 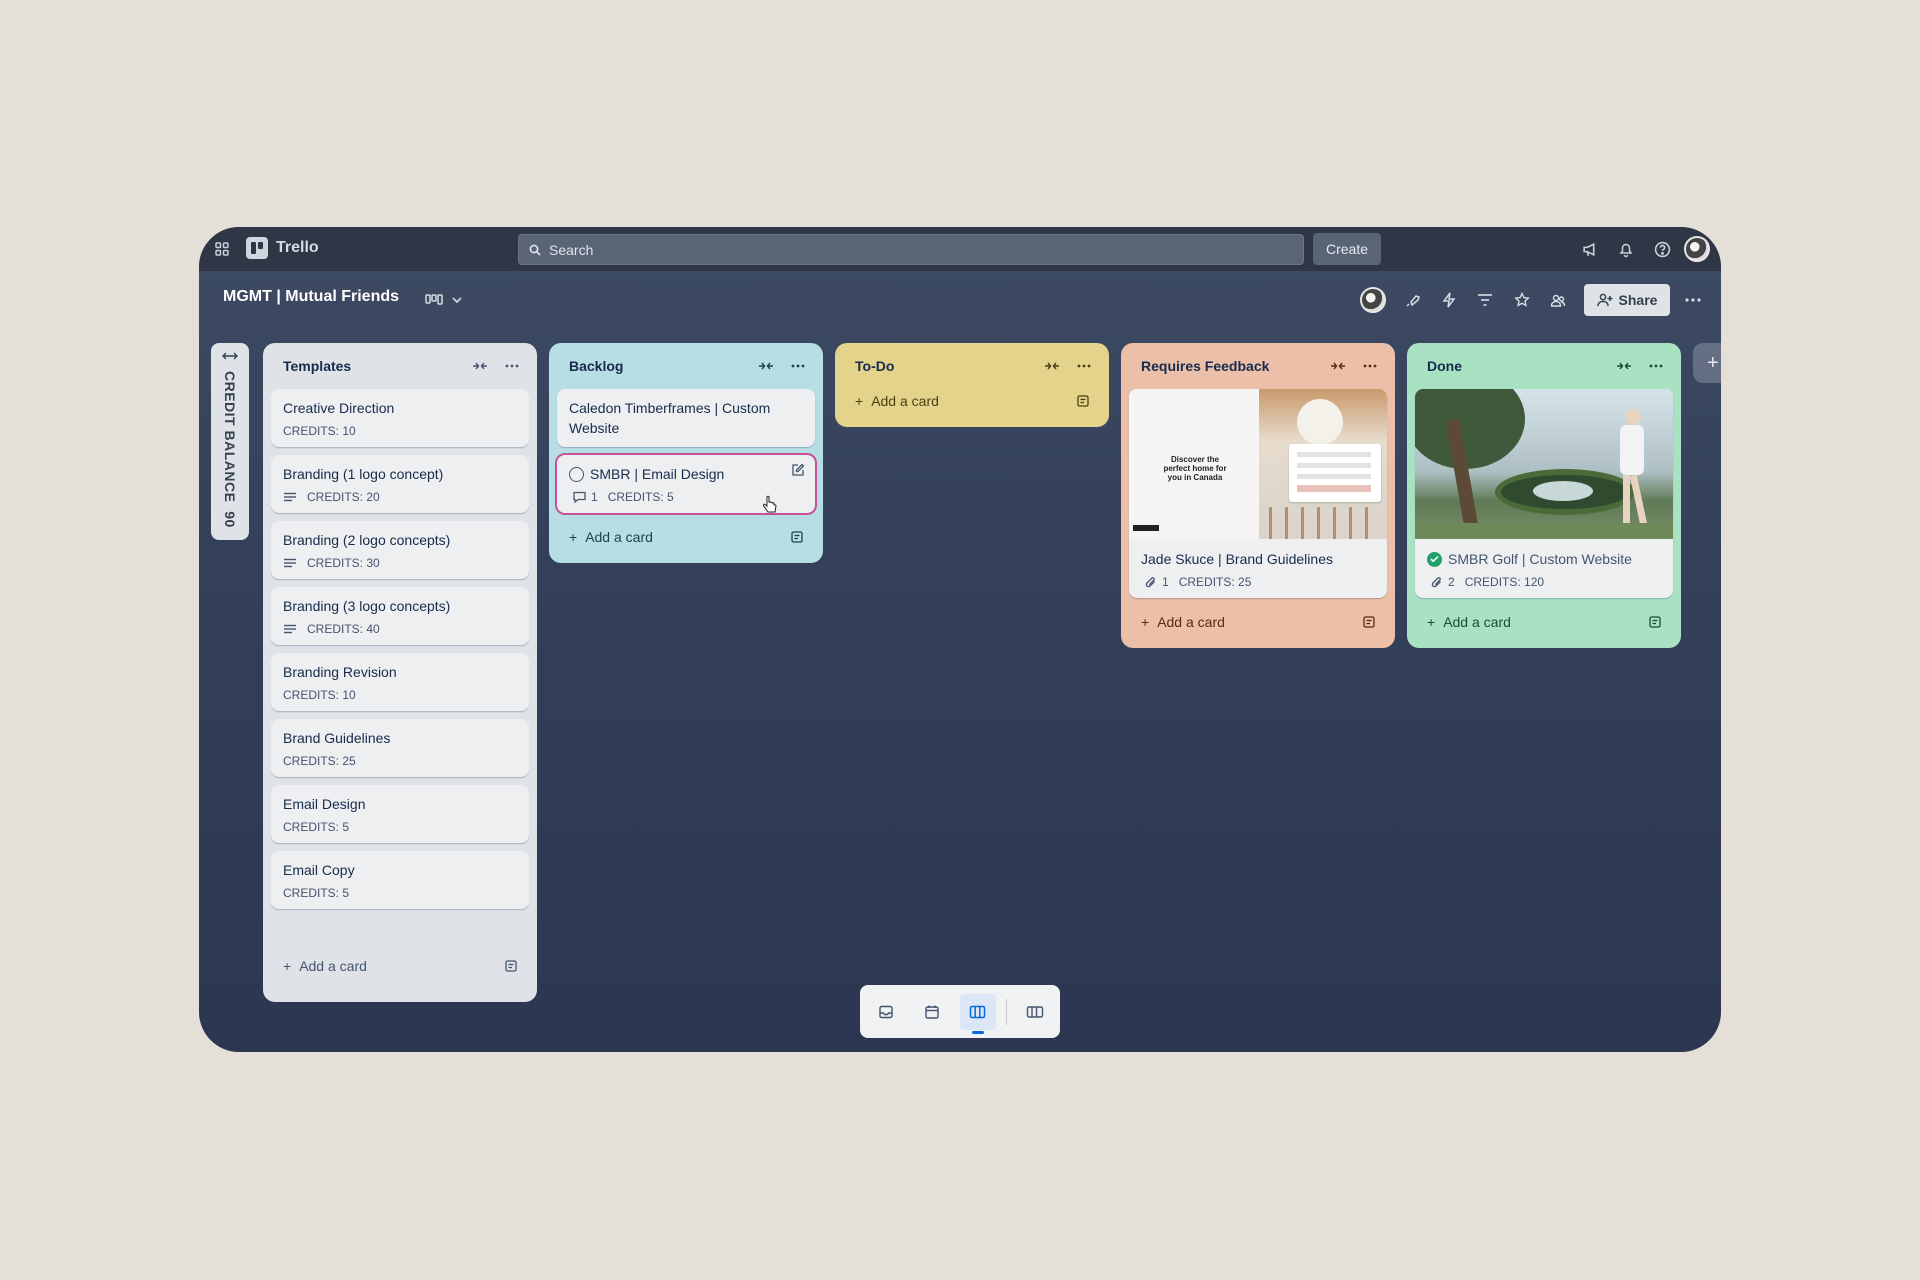 I want to click on pointer-cursor-icon, so click(x=769, y=504).